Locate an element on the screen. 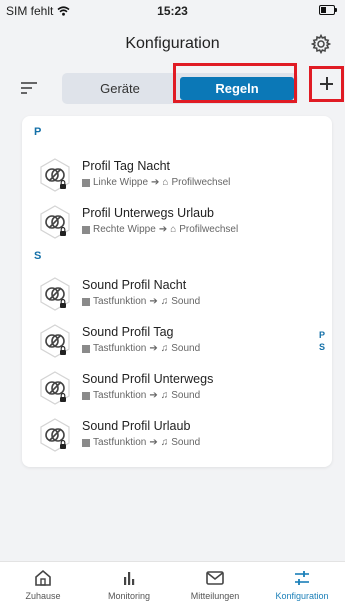 This screenshot has height=610, width=345. sort-button is located at coordinates (29, 88).